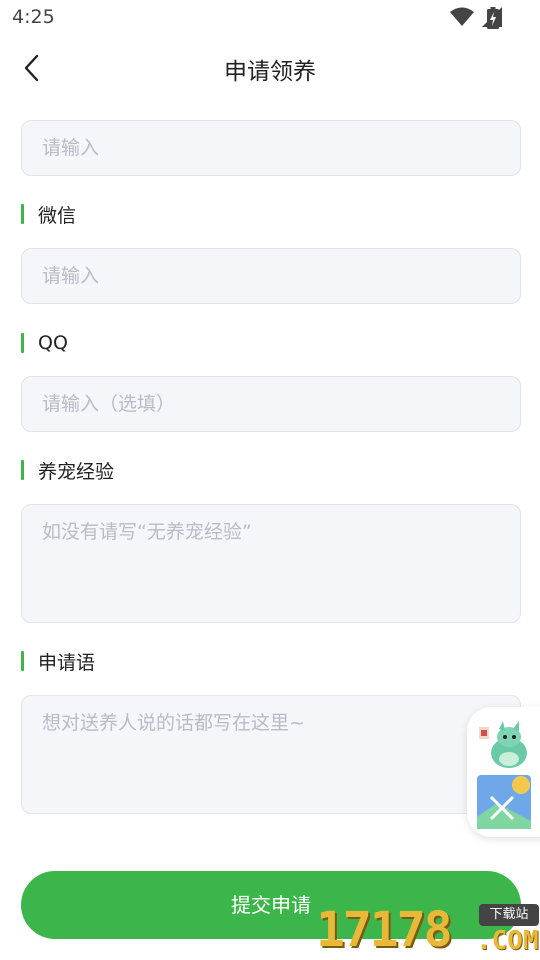  What do you see at coordinates (271, 148) in the screenshot?
I see `first-input: 请输入` at bounding box center [271, 148].